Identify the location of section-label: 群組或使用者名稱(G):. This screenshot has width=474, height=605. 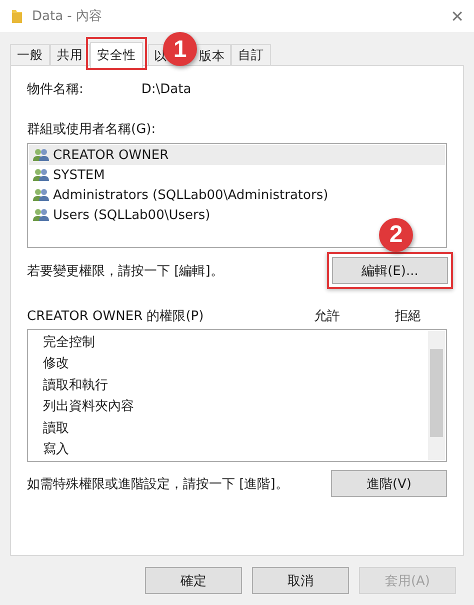
(92, 129).